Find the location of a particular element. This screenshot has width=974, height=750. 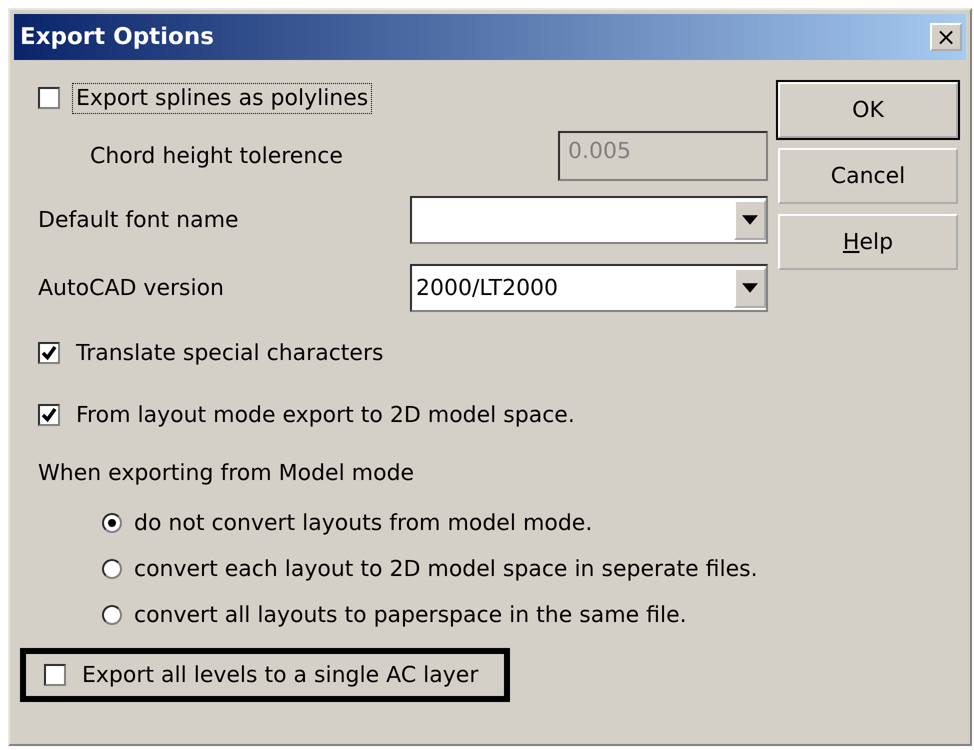

window-title: Export Options is located at coordinates (116, 37).